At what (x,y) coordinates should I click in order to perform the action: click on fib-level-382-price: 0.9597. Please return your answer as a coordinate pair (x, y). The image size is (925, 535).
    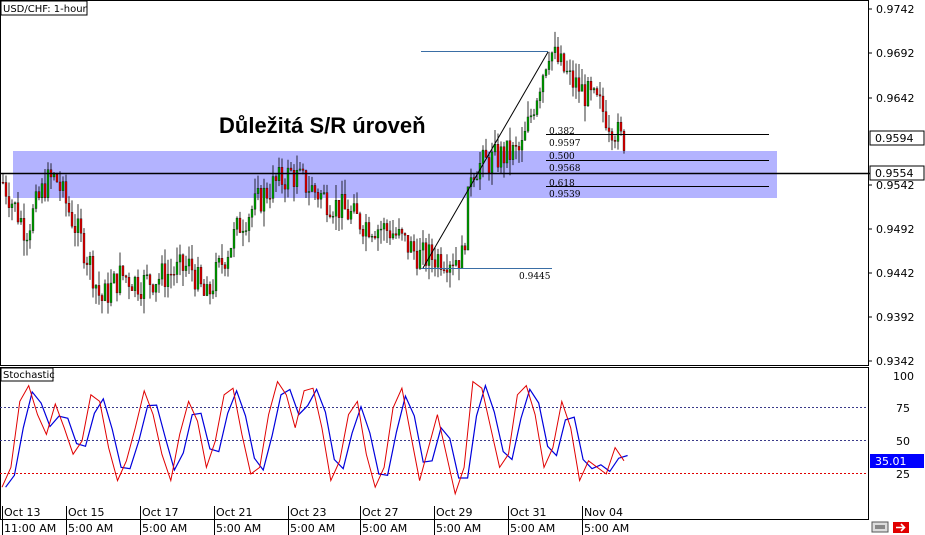
    Looking at the image, I should click on (565, 144).